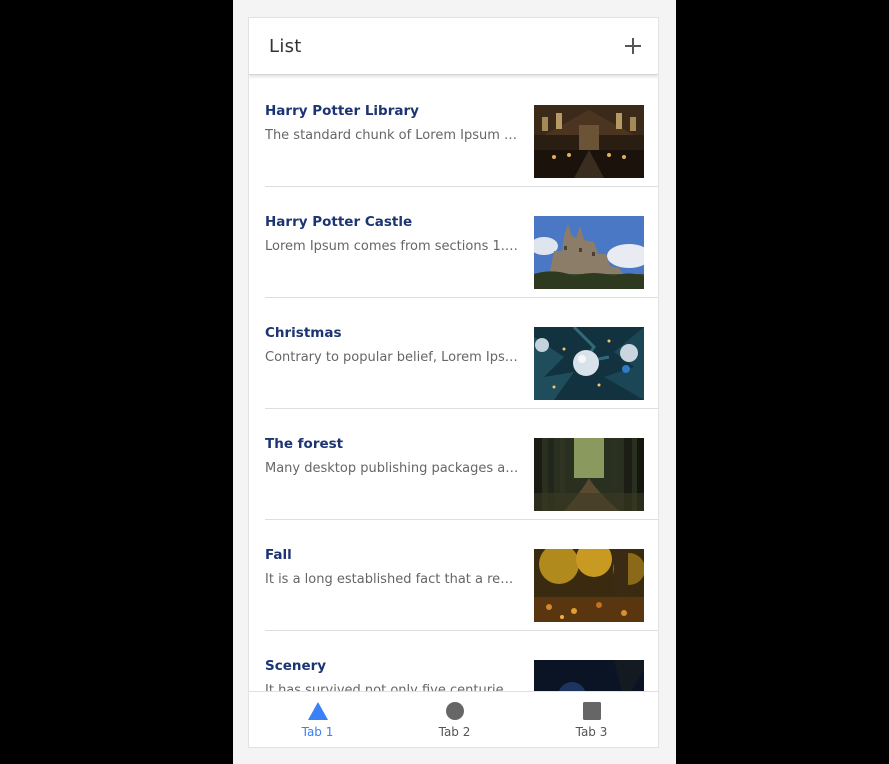  Describe the element at coordinates (454, 732) in the screenshot. I see `tab-label: Tab 2` at that location.